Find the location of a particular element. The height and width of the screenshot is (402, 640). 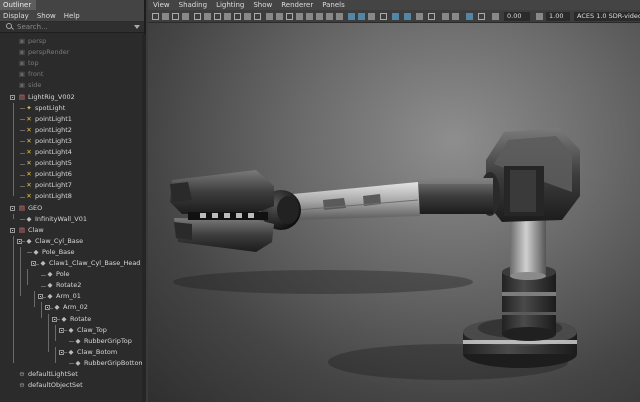

exposure-field: 0.00 is located at coordinates (517, 16).